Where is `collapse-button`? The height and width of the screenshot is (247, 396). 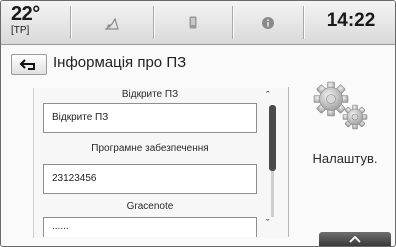 collapse-button is located at coordinates (355, 239).